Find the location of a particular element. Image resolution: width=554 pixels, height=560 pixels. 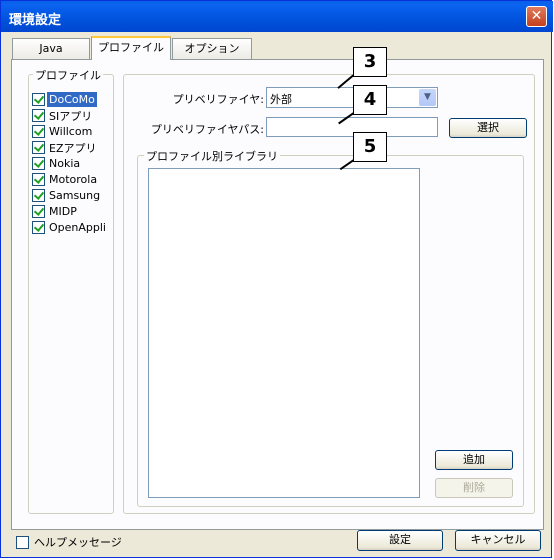

profile-item-si-appli: SIアプリ is located at coordinates (63, 115).